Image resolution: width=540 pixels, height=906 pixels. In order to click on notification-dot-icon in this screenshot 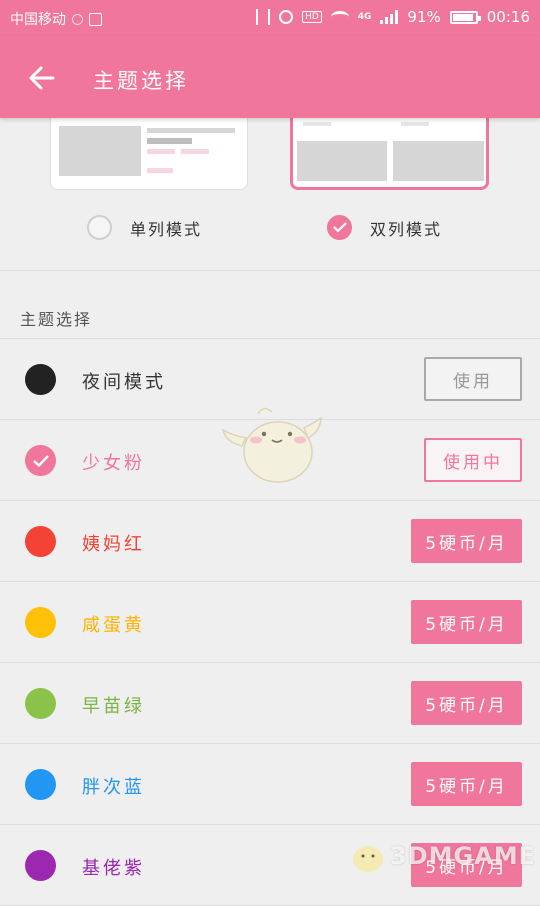, I will do `click(77, 19)`.